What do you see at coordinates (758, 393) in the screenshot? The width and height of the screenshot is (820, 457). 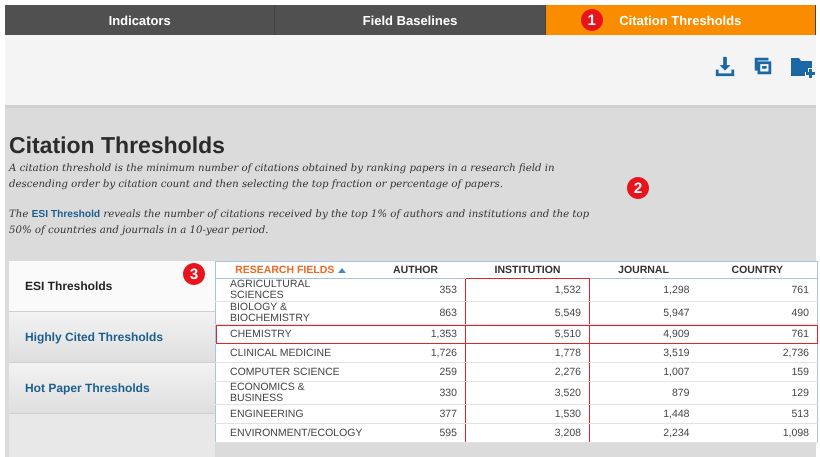 I see `table-cell: 129` at bounding box center [758, 393].